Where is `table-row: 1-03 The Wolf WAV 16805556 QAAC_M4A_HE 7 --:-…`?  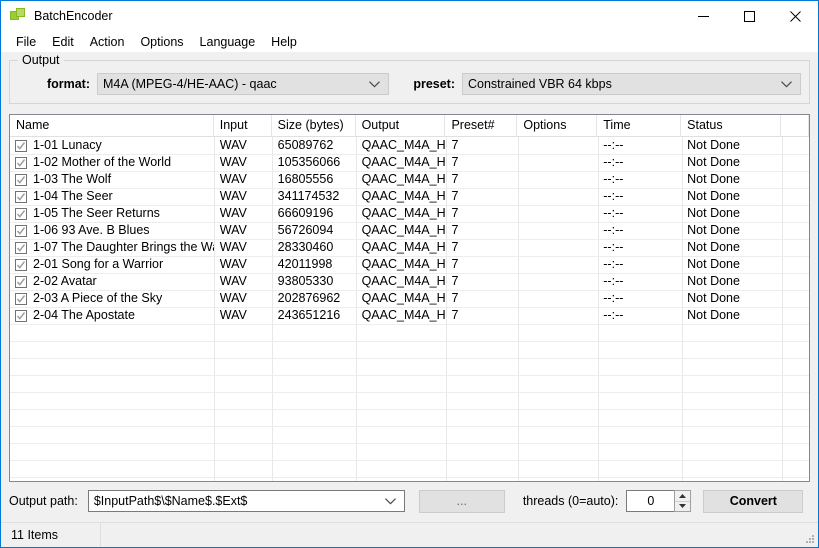 table-row: 1-03 The Wolf WAV 16805556 QAAC_M4A_HE 7 --:-… is located at coordinates (409, 179).